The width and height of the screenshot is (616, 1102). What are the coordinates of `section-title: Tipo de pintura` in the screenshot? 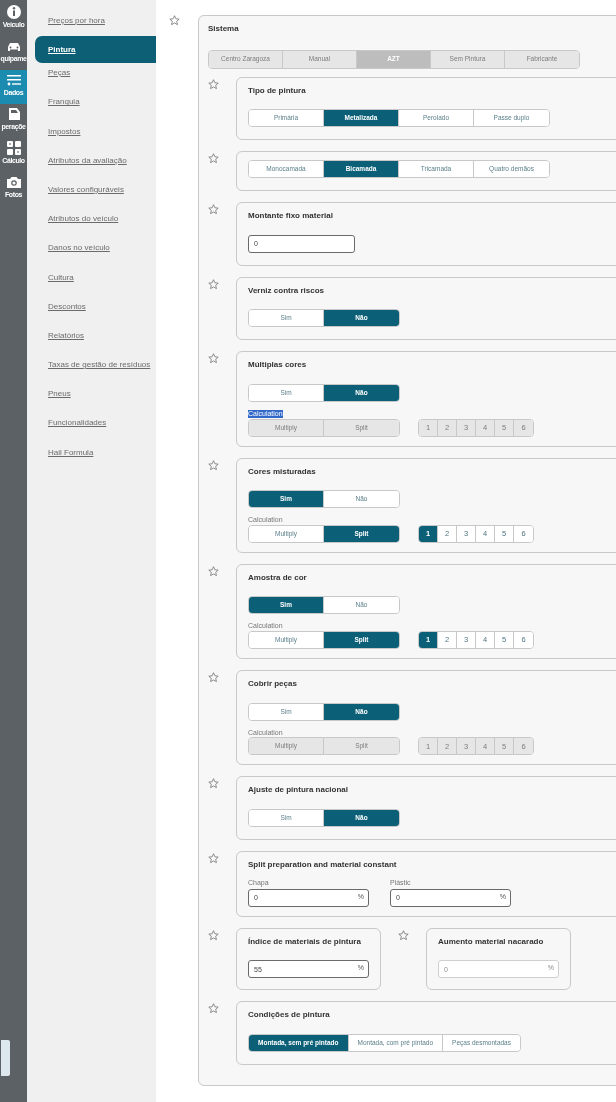 It's located at (277, 90).